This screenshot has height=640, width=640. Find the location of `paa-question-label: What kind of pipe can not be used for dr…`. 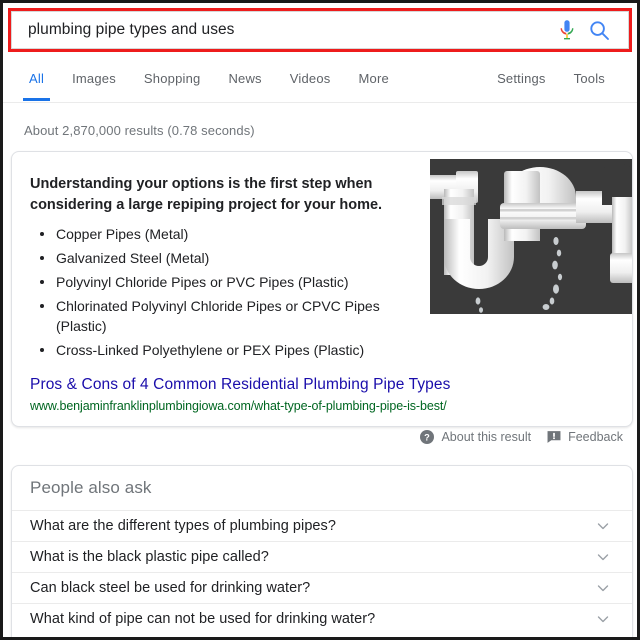

paa-question-label: What kind of pipe can not be used for dr… is located at coordinates (203, 619).